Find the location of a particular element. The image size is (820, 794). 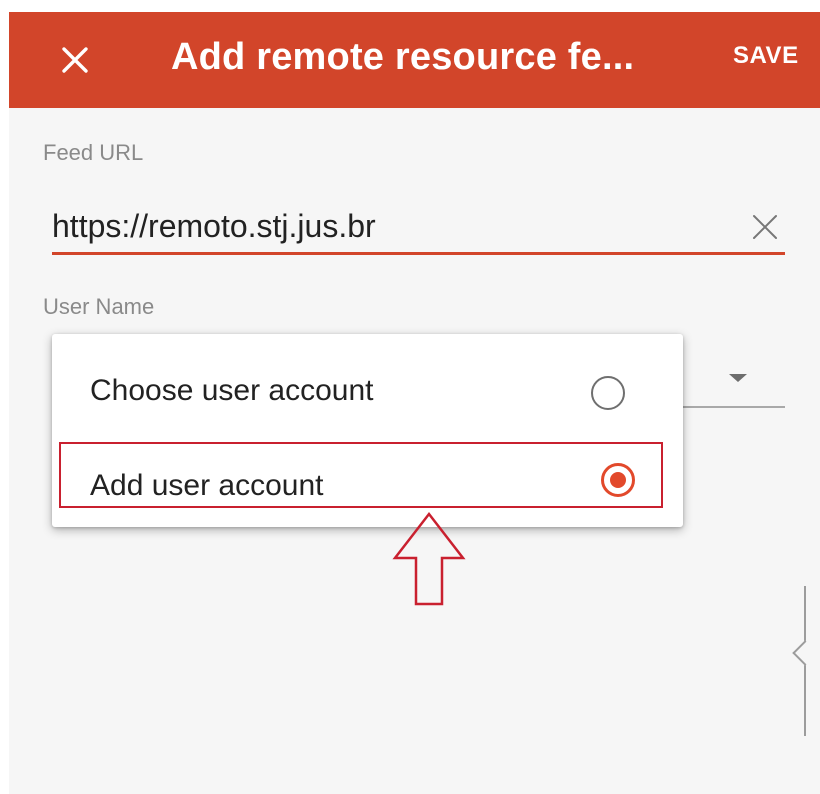

user-name-label: User Name is located at coordinates (99, 306).